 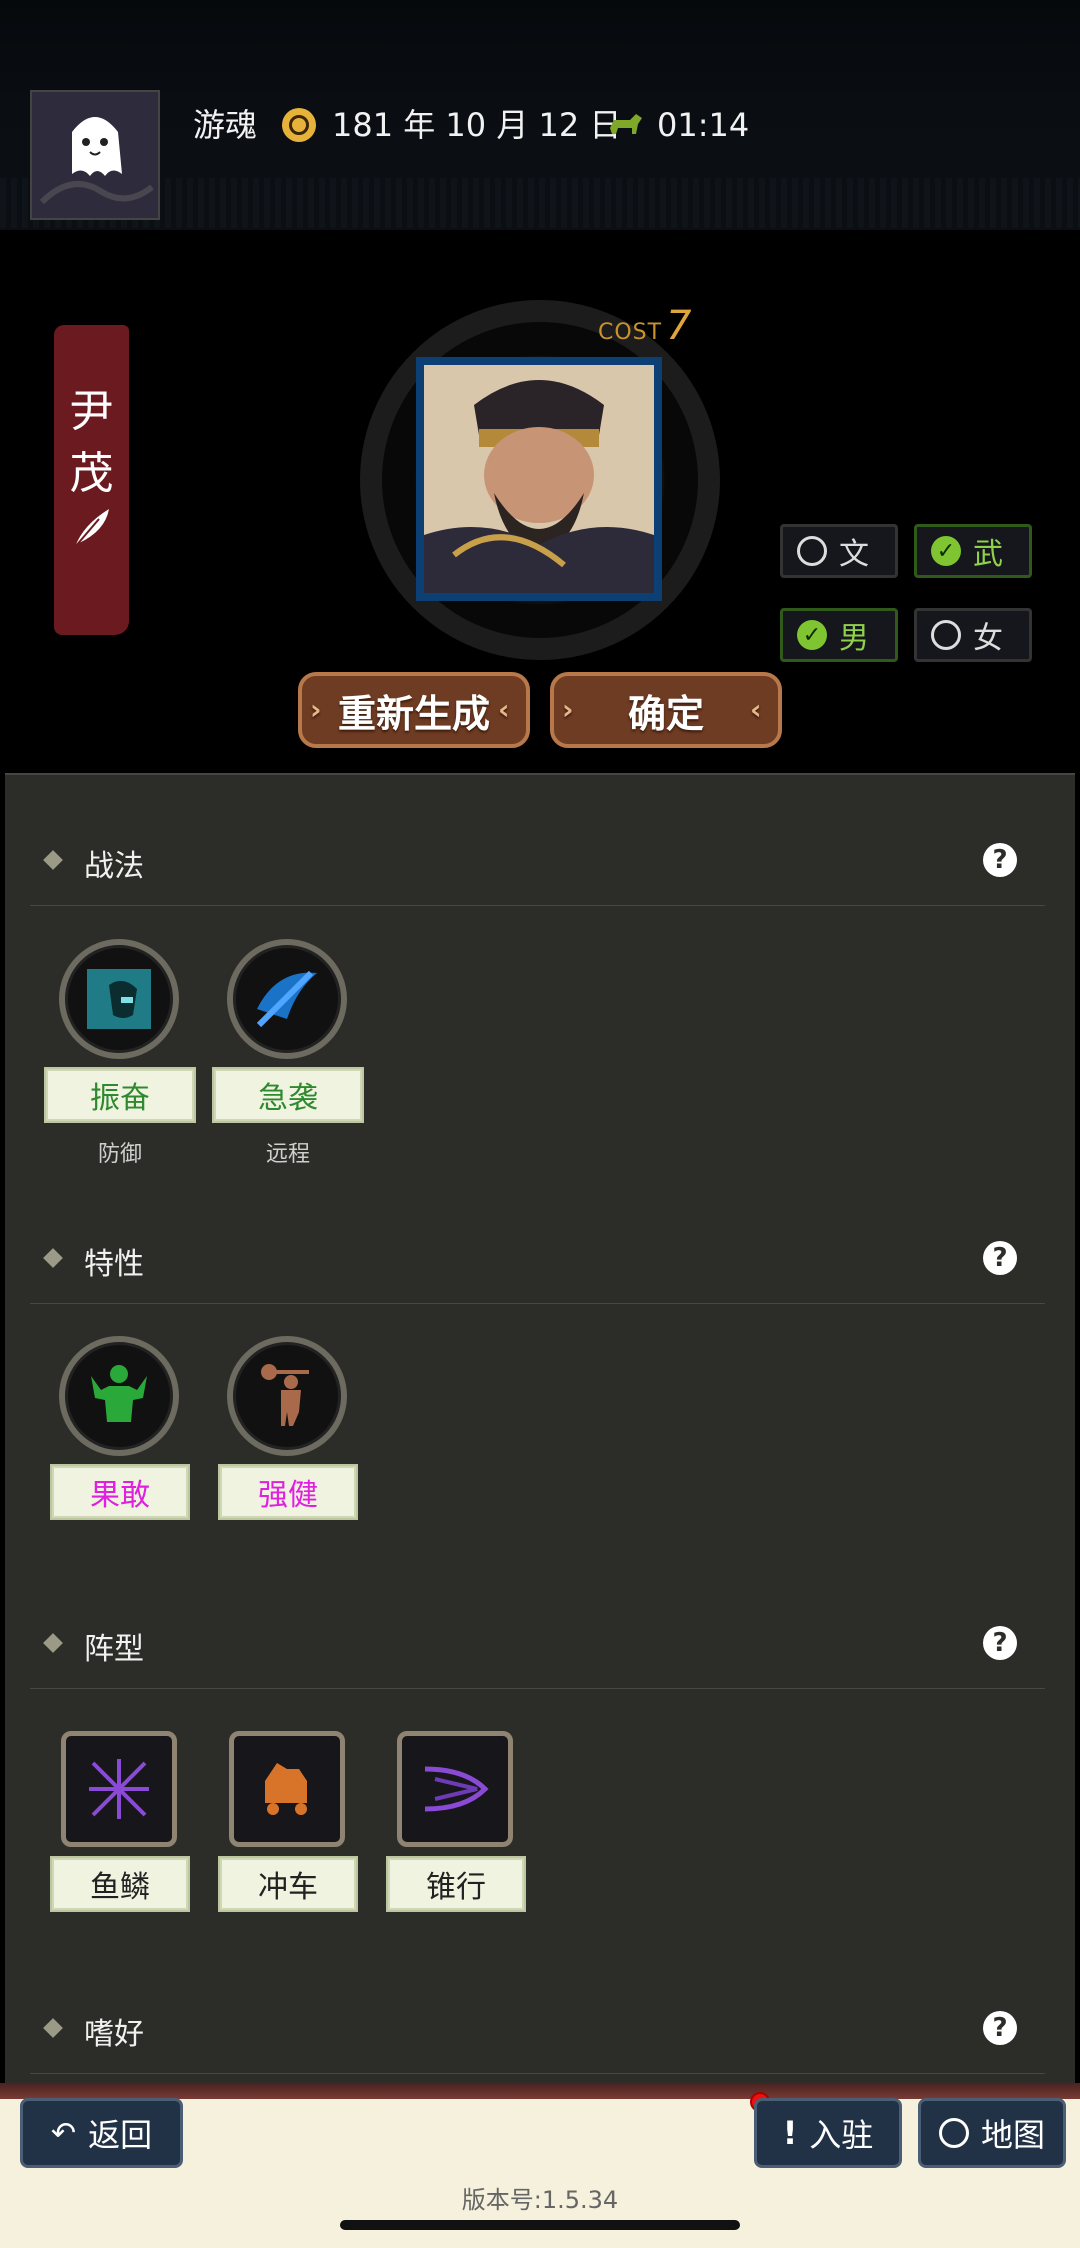 I want to click on cost-label: COST, so click(x=630, y=332).